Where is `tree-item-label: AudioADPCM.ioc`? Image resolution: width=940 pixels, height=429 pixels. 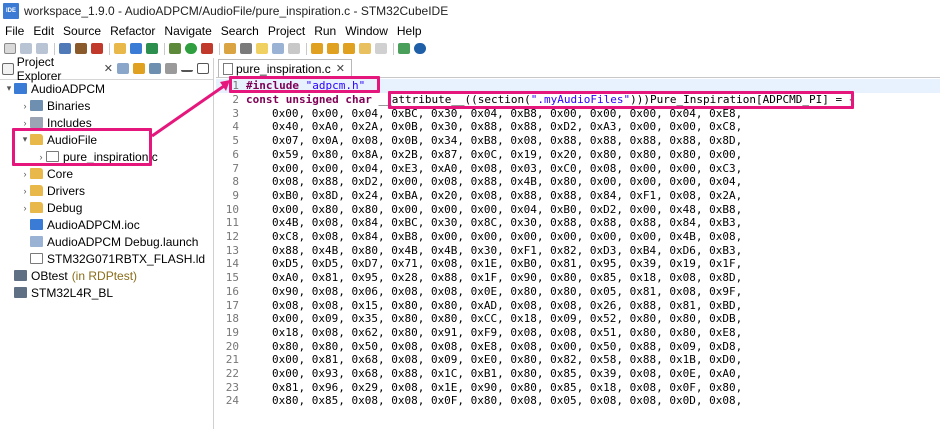
tree-item-label: AudioADPCM.ioc is located at coordinates (93, 224).